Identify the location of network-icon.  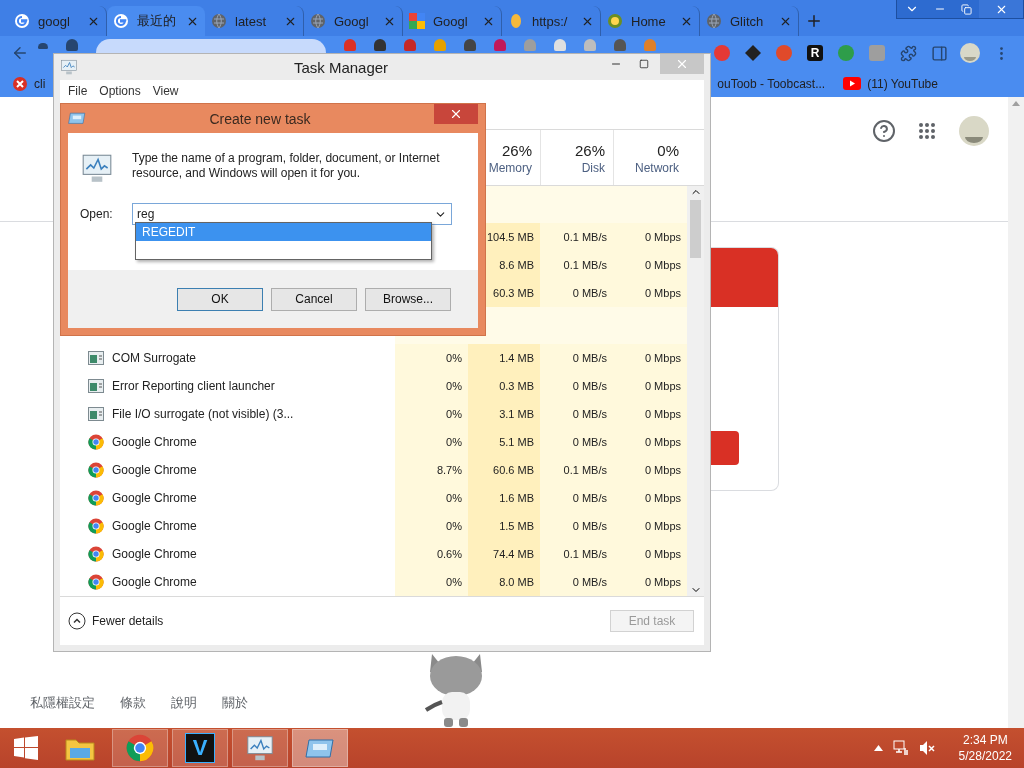
(900, 748).